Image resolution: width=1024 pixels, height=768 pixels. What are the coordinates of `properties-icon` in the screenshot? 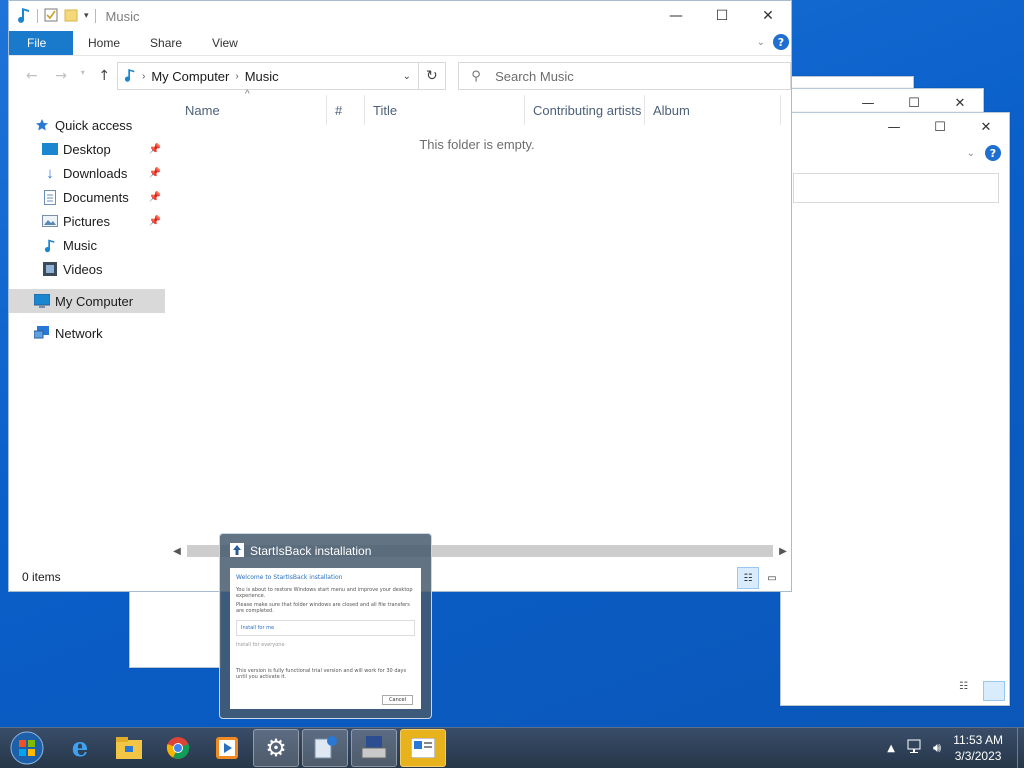 It's located at (51, 16).